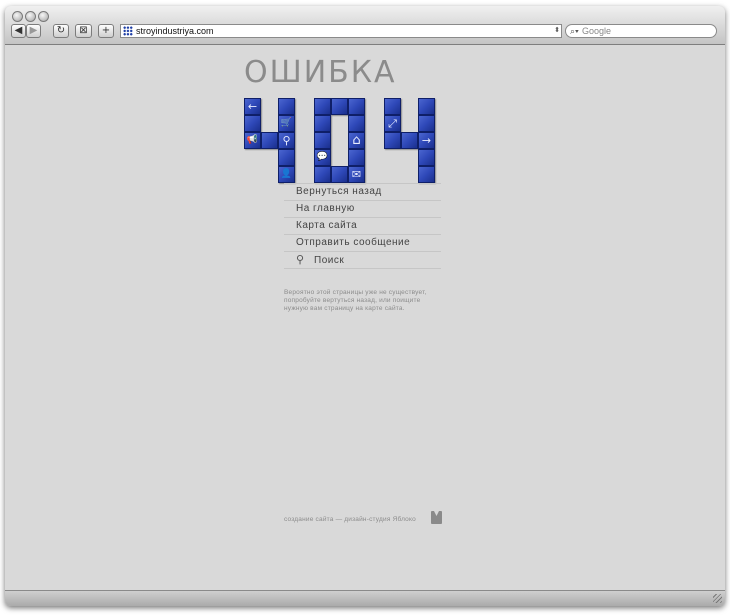  Describe the element at coordinates (175, 31) in the screenshot. I see `address-url: stroyindustriya.com` at that location.